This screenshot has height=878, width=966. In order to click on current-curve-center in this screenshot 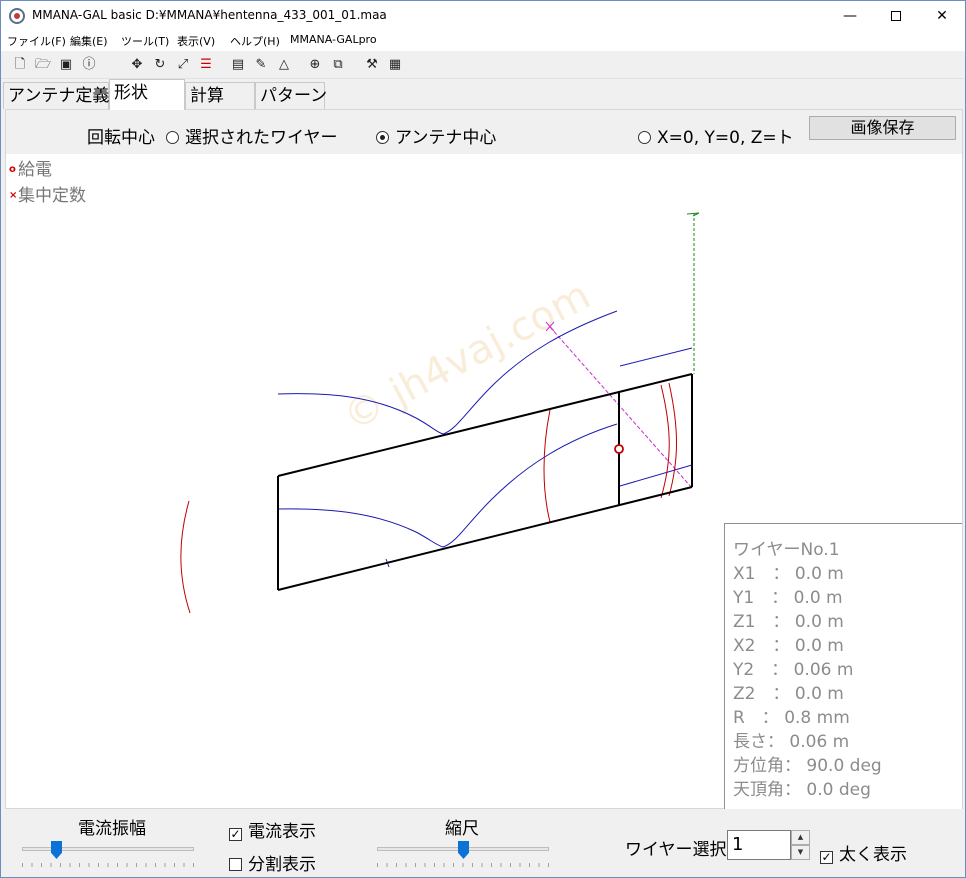, I will do `click(547, 466)`.